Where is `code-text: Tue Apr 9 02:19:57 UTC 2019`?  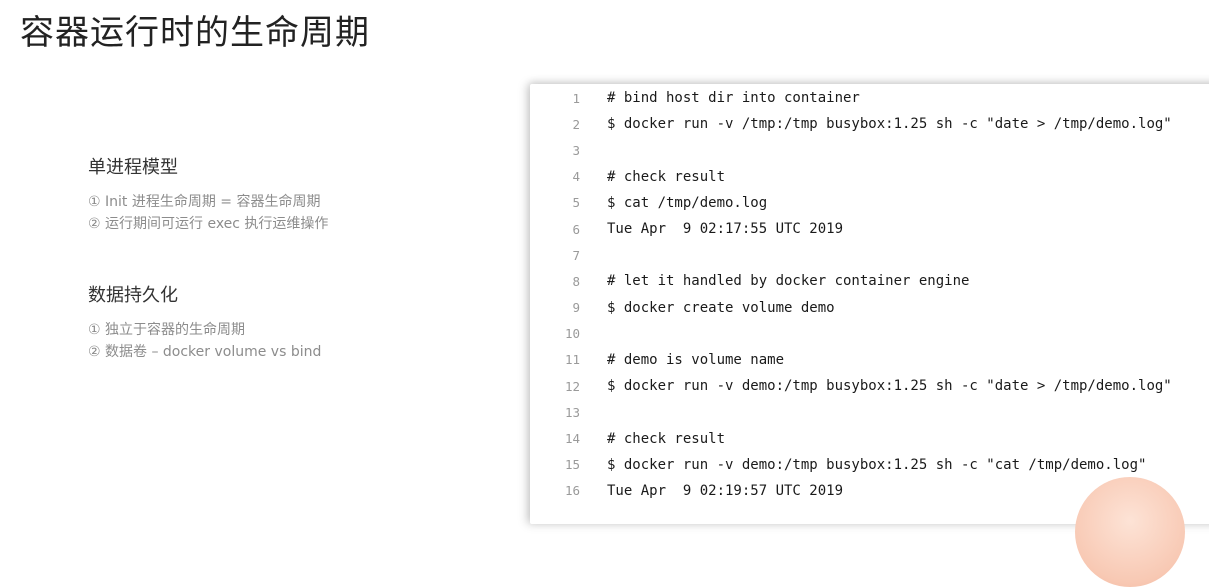 code-text: Tue Apr 9 02:19:57 UTC 2019 is located at coordinates (725, 490).